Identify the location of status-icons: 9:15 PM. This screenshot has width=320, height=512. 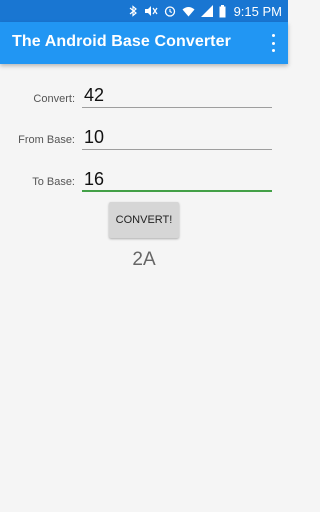
(205, 11).